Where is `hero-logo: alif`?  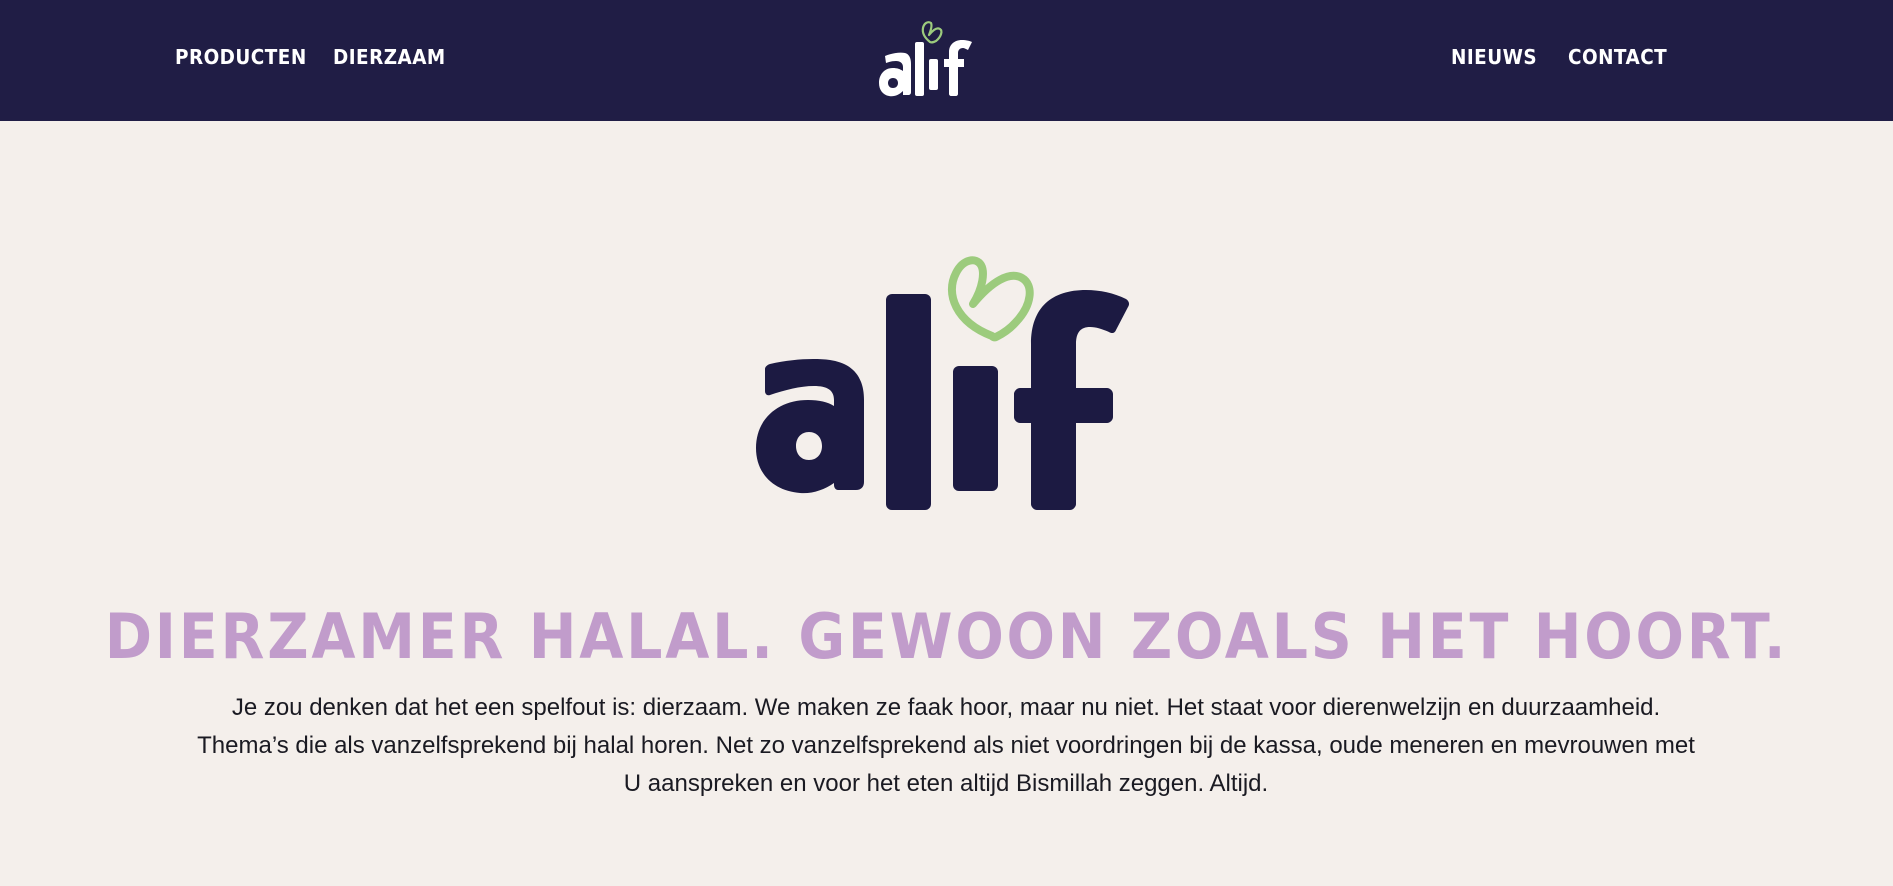
hero-logo: alif is located at coordinates (943, 383).